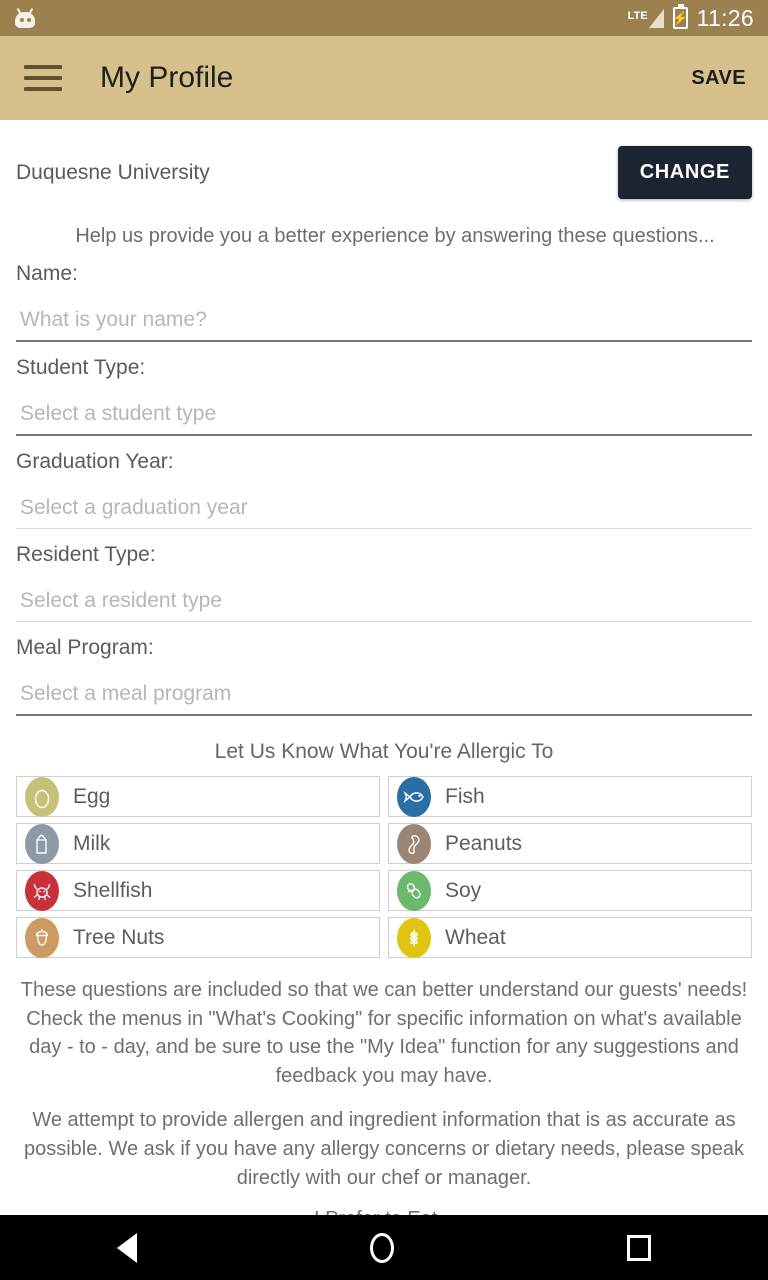 This screenshot has width=768, height=1280. I want to click on field-resident-type: Resident Type:, so click(384, 582).